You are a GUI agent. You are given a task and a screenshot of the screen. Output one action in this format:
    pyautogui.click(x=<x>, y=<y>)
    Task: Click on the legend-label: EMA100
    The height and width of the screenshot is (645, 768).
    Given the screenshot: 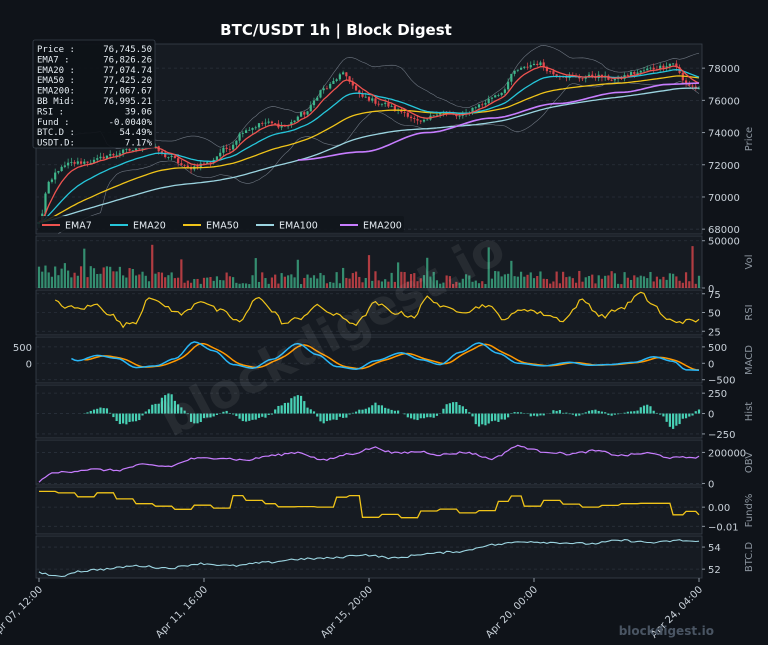 What is the action you would take?
    pyautogui.click(x=298, y=226)
    